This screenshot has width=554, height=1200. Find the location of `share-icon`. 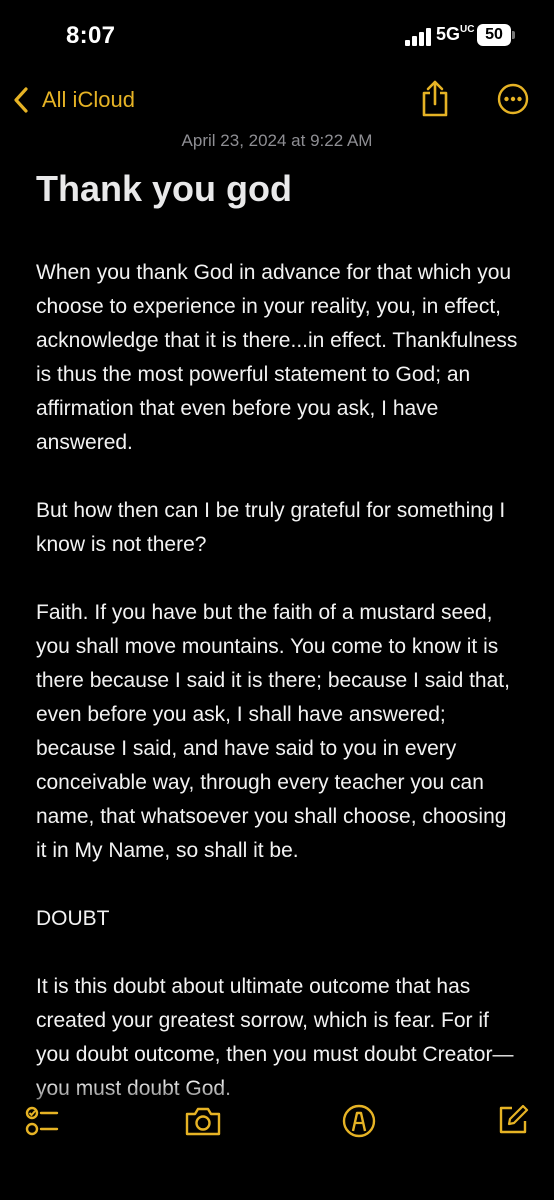

share-icon is located at coordinates (435, 99).